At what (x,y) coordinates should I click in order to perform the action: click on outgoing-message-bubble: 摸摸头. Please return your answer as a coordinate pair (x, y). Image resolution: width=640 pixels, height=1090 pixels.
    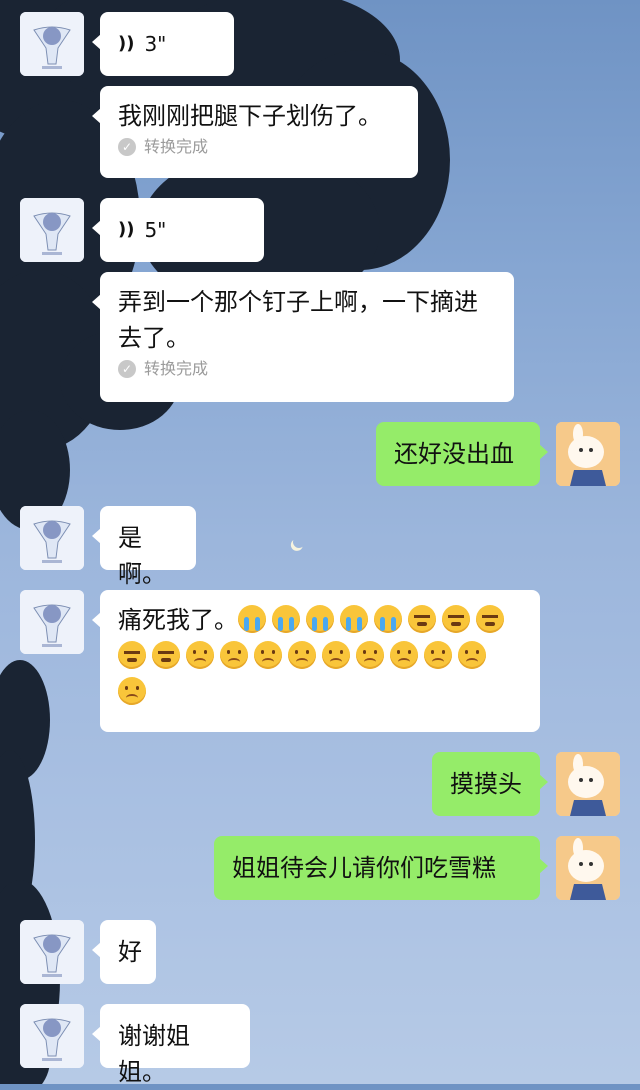
    Looking at the image, I should click on (490, 784).